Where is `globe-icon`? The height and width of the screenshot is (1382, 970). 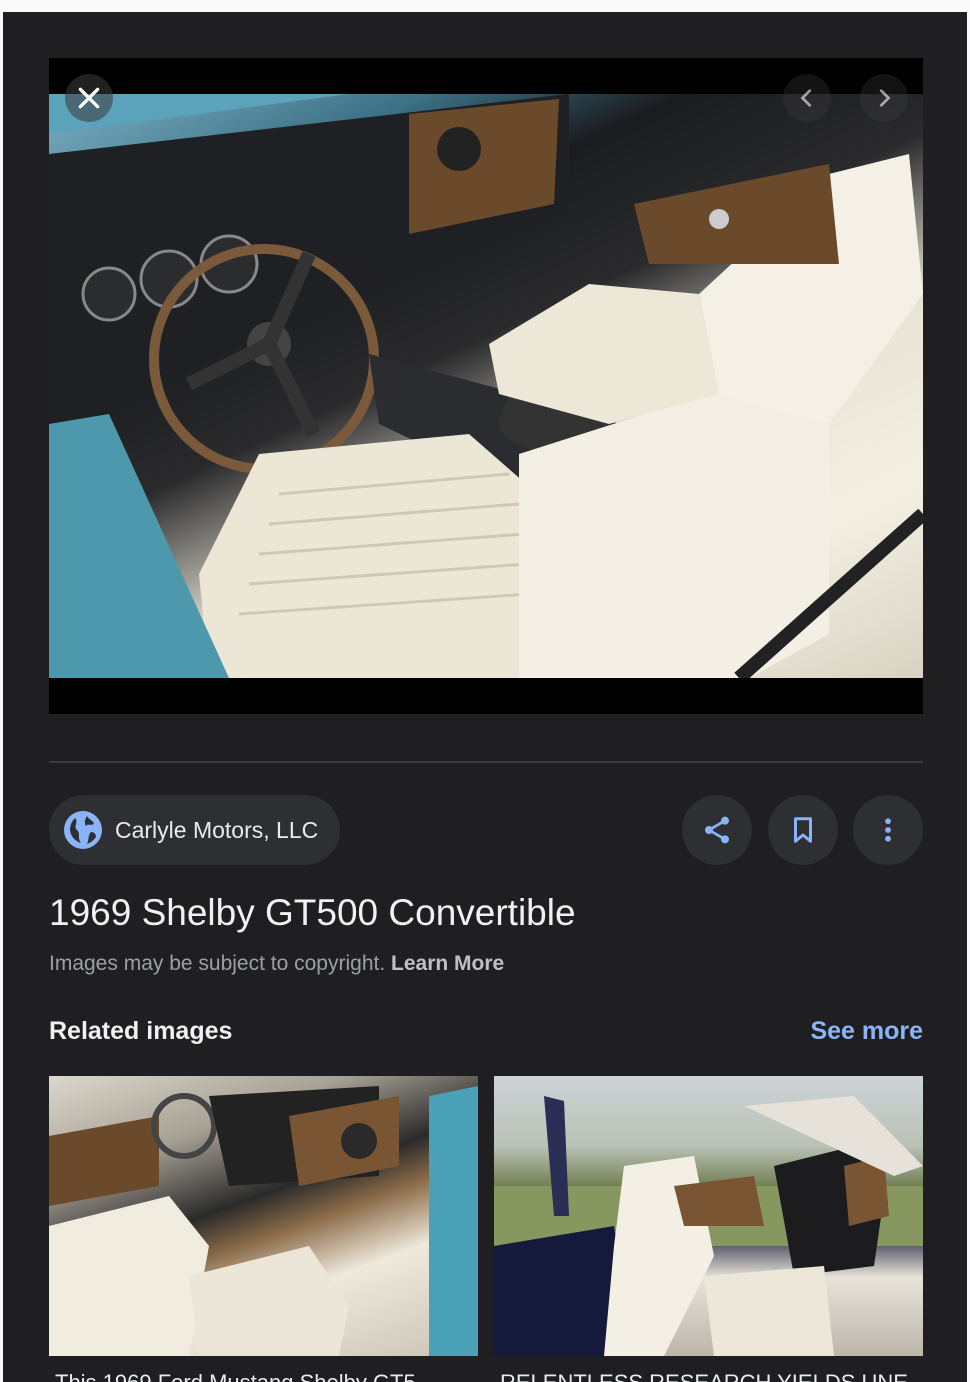
globe-icon is located at coordinates (83, 830).